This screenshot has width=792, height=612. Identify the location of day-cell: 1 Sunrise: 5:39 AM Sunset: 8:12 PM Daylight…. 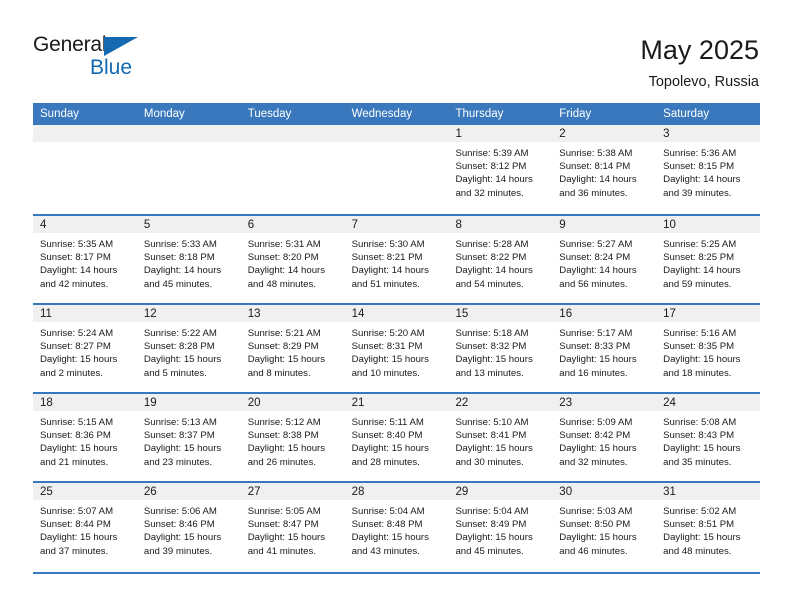
(500, 169).